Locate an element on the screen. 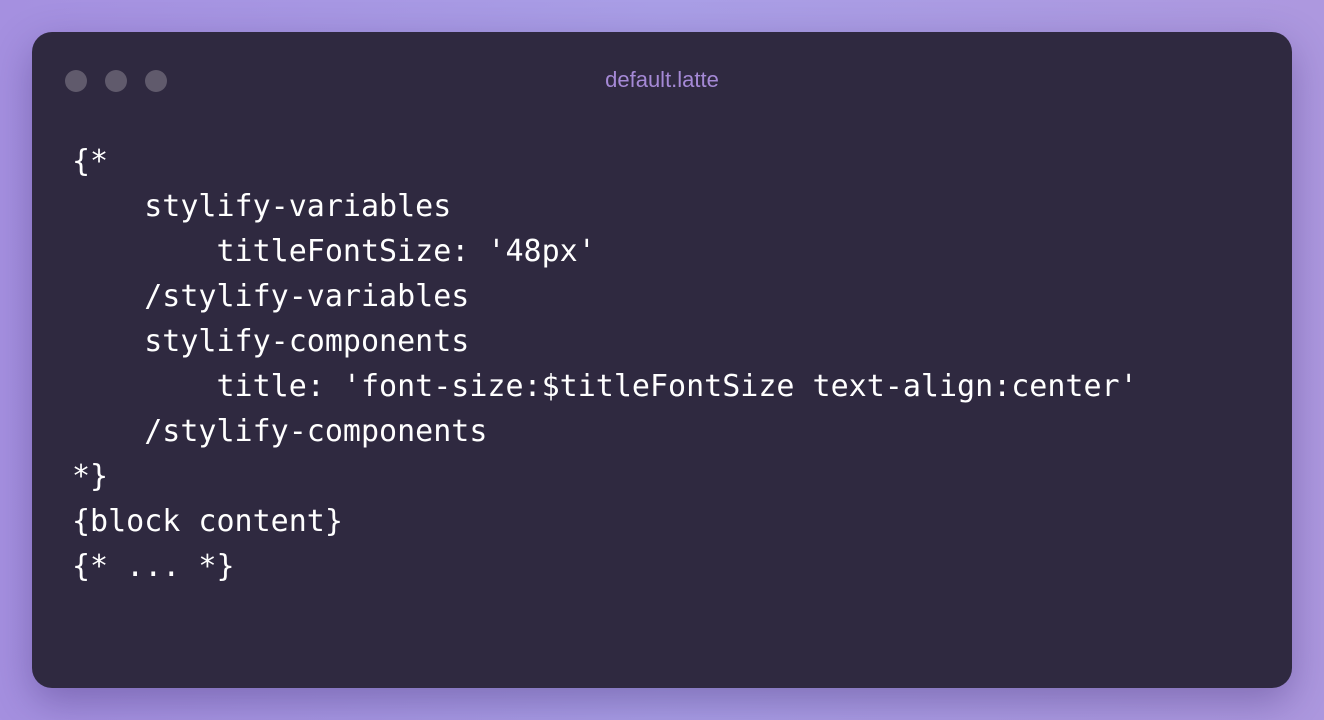 This screenshot has width=1324, height=720. window-titlebar: default.latte is located at coordinates (662, 80).